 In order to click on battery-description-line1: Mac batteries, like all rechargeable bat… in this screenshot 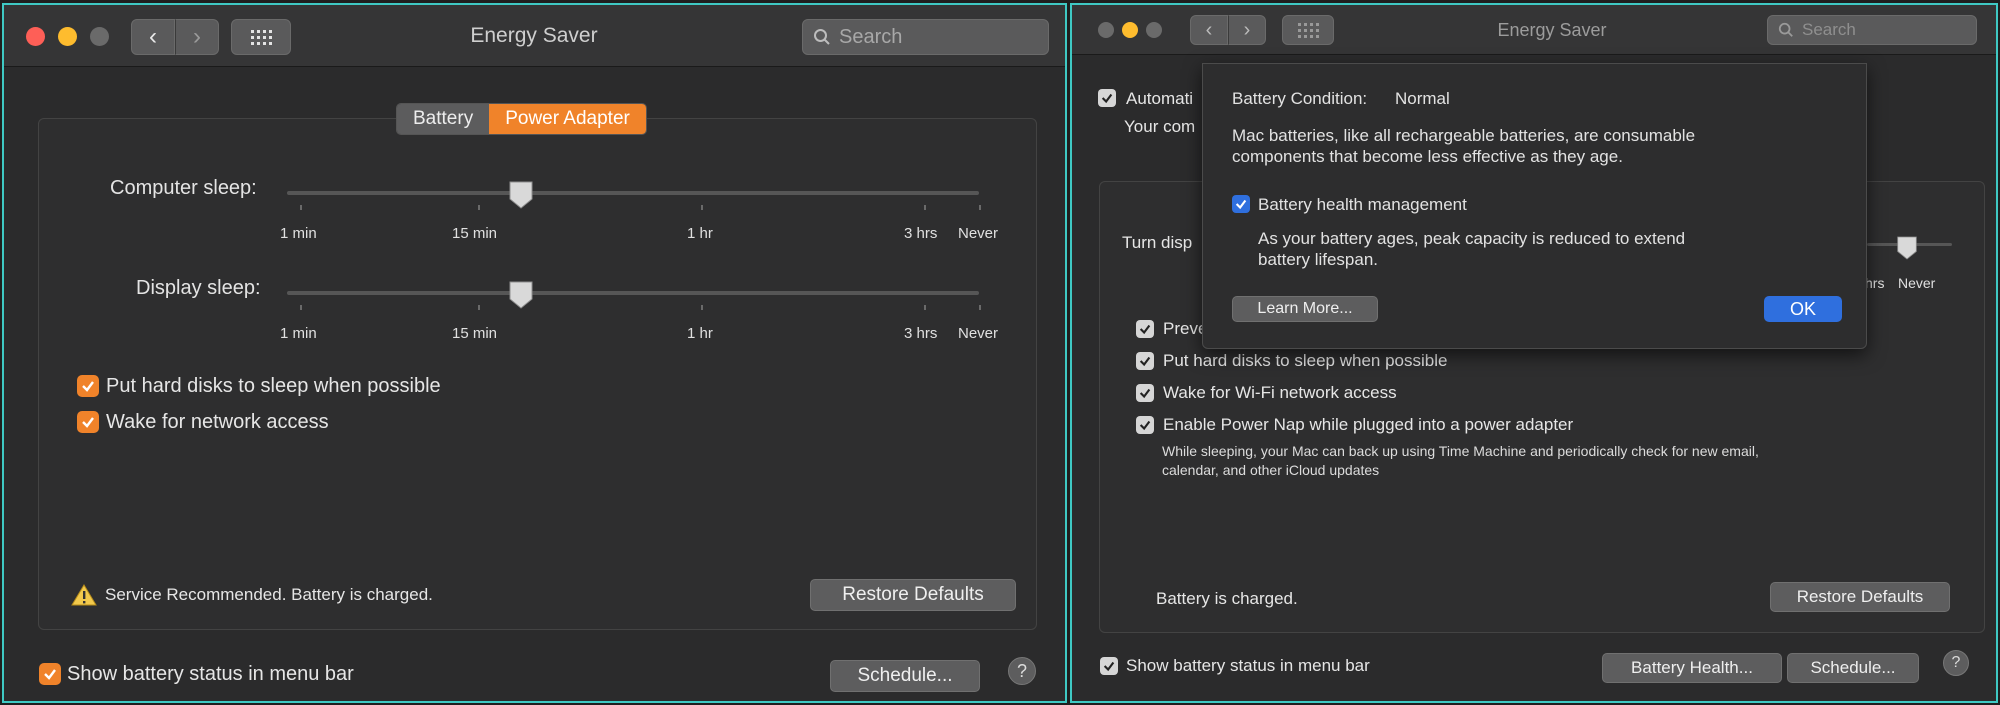, I will do `click(1464, 135)`.